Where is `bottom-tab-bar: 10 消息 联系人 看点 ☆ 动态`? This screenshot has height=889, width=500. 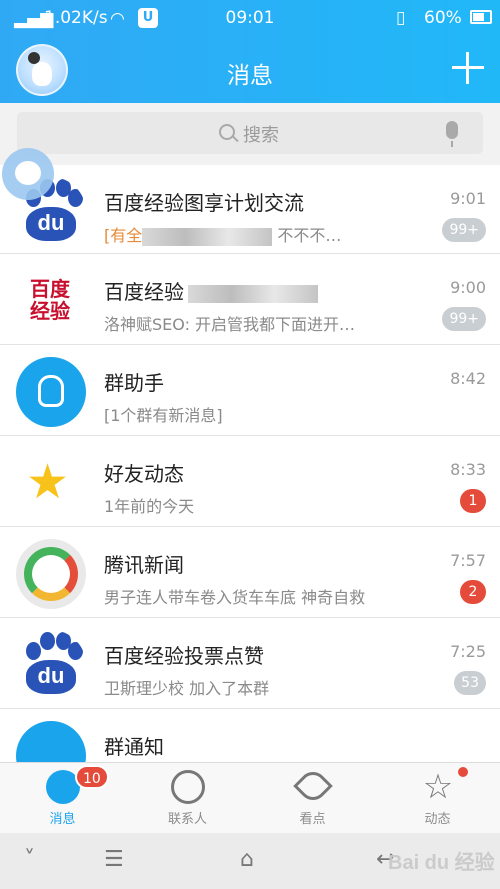 bottom-tab-bar: 10 消息 联系人 看点 ☆ 动态 is located at coordinates (250, 797).